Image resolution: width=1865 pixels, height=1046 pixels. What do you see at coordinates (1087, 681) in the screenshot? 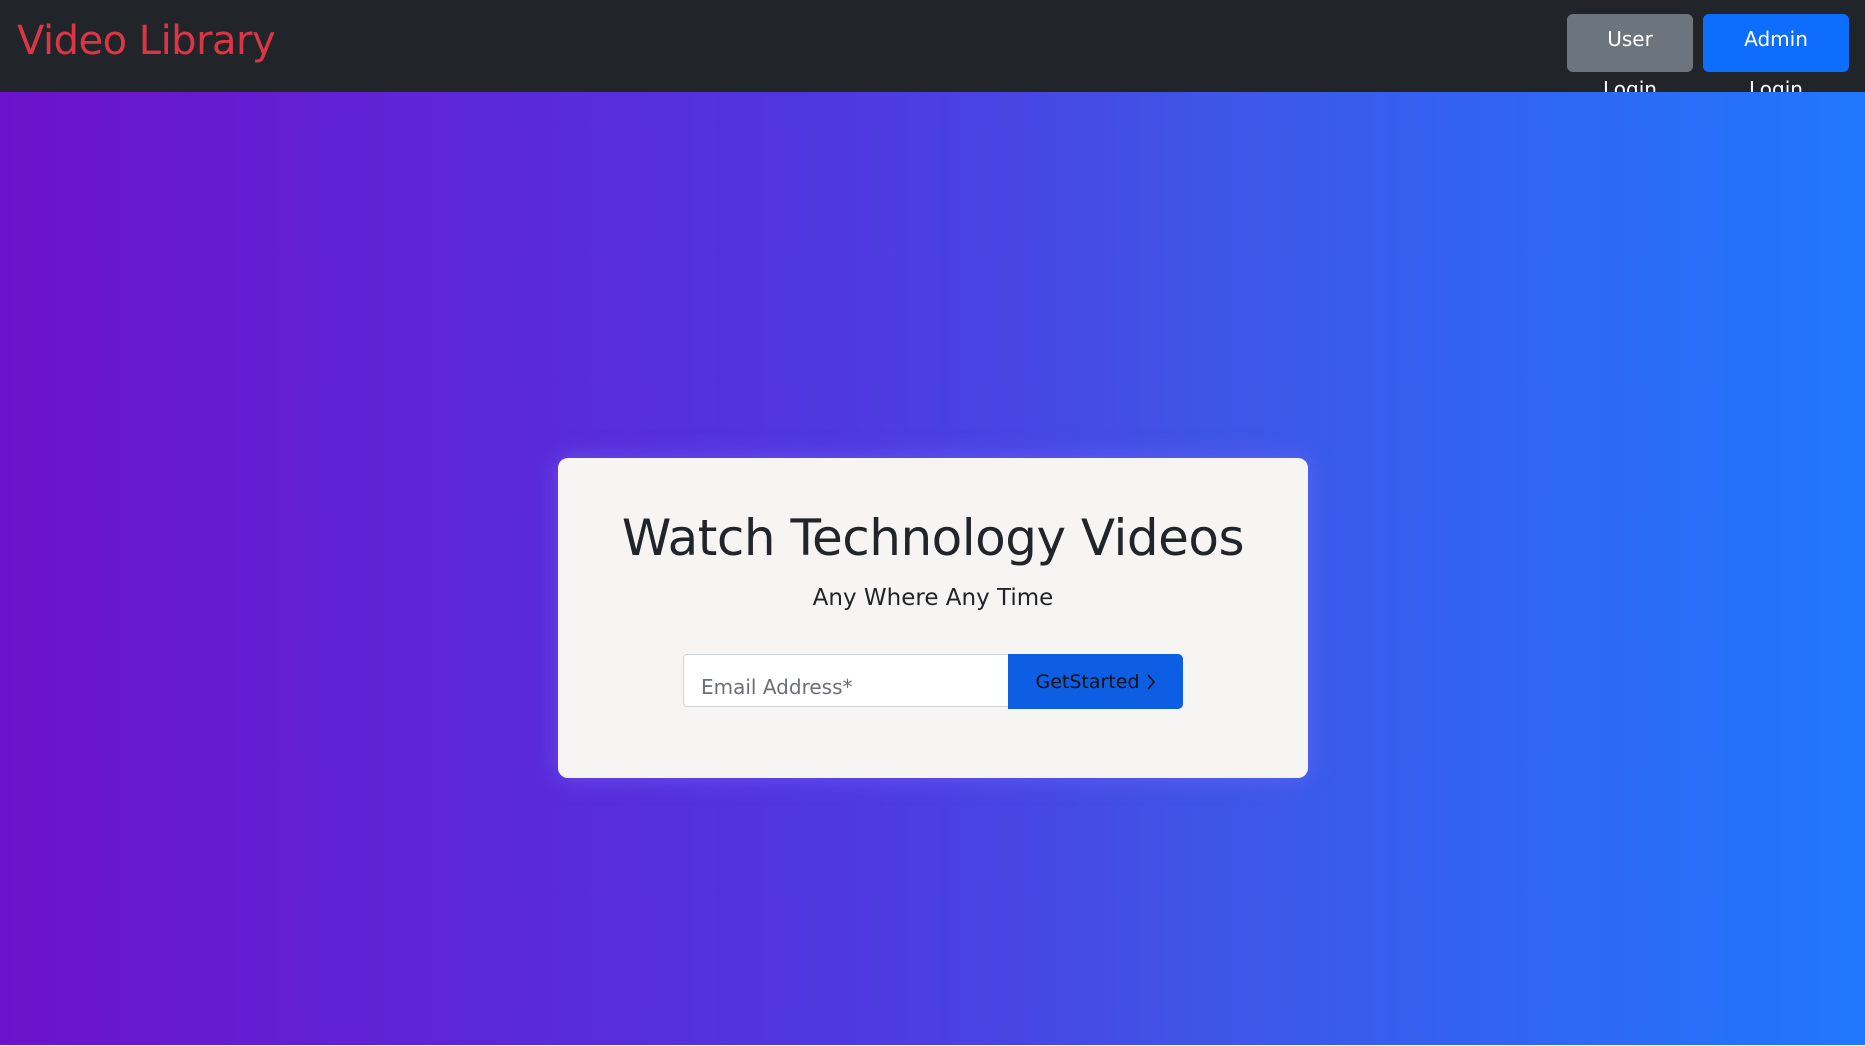
I see `get-started-label: GetStarted` at bounding box center [1087, 681].